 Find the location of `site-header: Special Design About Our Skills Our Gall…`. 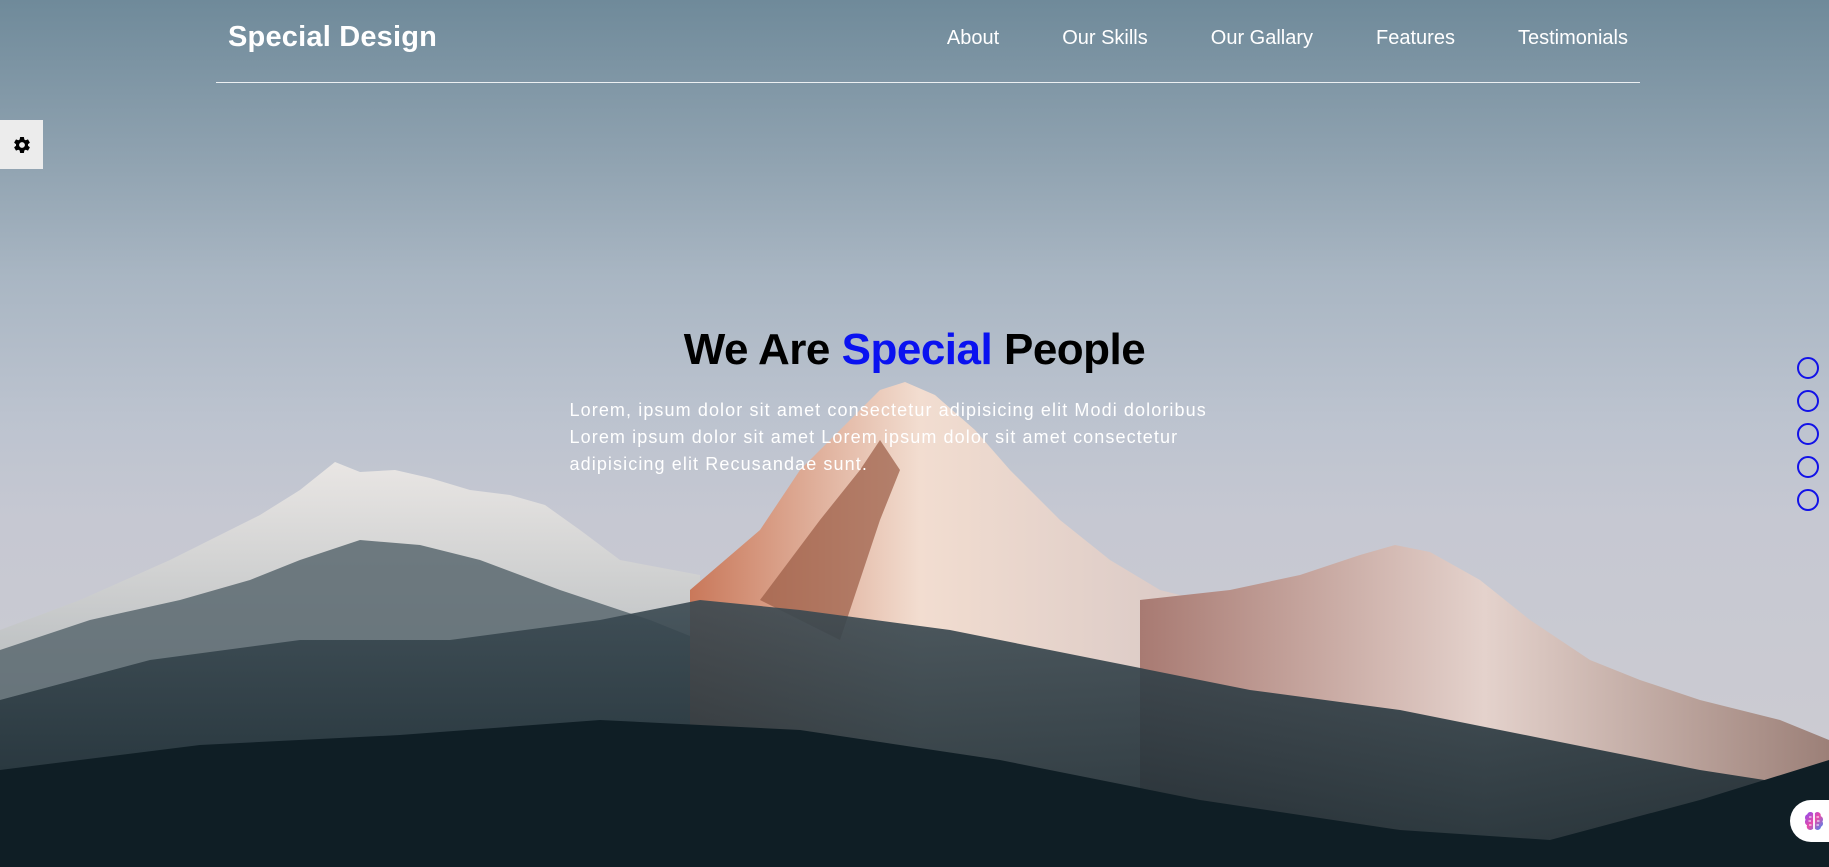

site-header: Special Design About Our Skills Our Gall… is located at coordinates (928, 41).